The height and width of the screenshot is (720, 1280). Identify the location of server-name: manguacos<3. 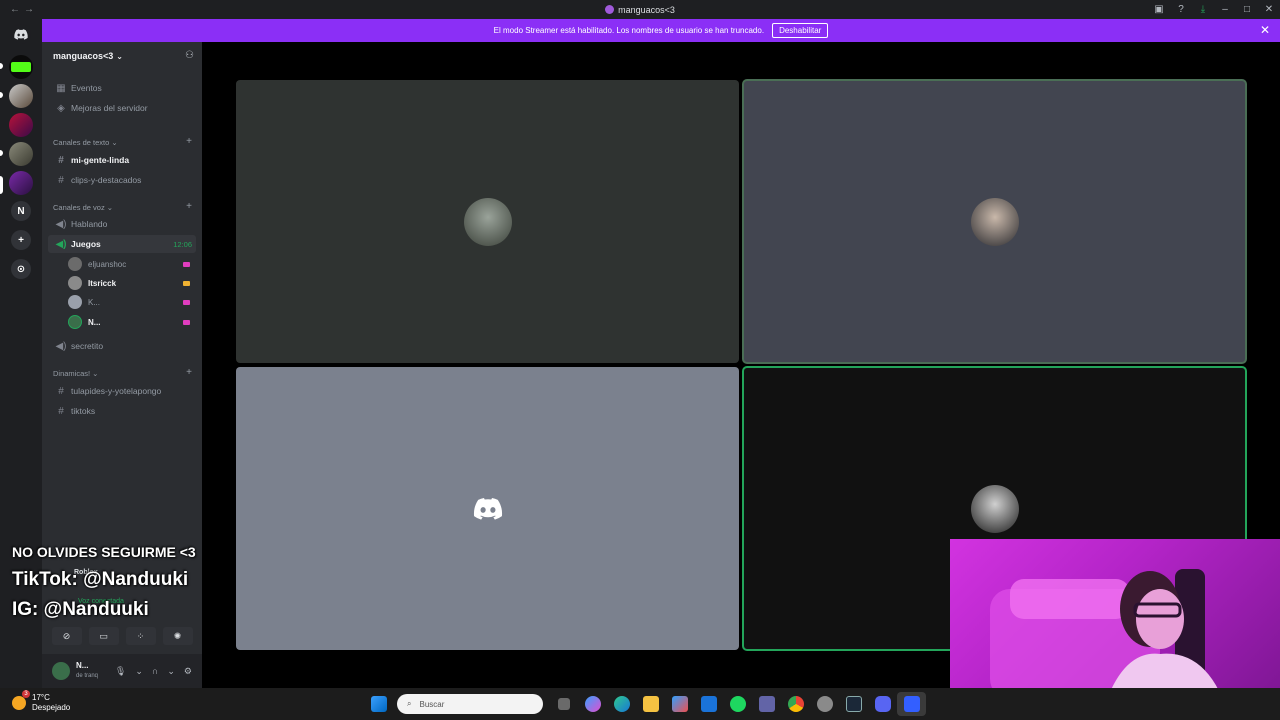
(83, 56).